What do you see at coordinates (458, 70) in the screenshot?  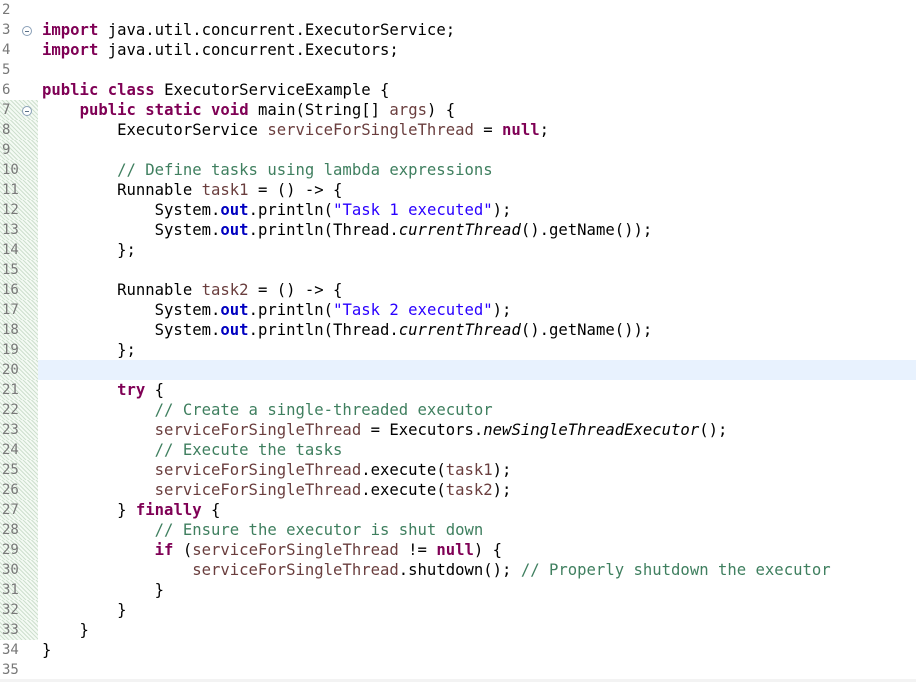 I see `code-line: 5` at bounding box center [458, 70].